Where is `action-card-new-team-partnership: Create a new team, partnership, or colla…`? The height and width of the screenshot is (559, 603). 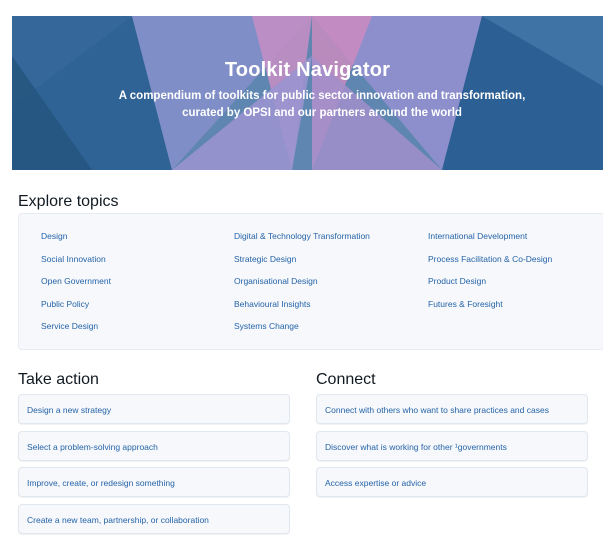 action-card-new-team-partnership: Create a new team, partnership, or colla… is located at coordinates (154, 519).